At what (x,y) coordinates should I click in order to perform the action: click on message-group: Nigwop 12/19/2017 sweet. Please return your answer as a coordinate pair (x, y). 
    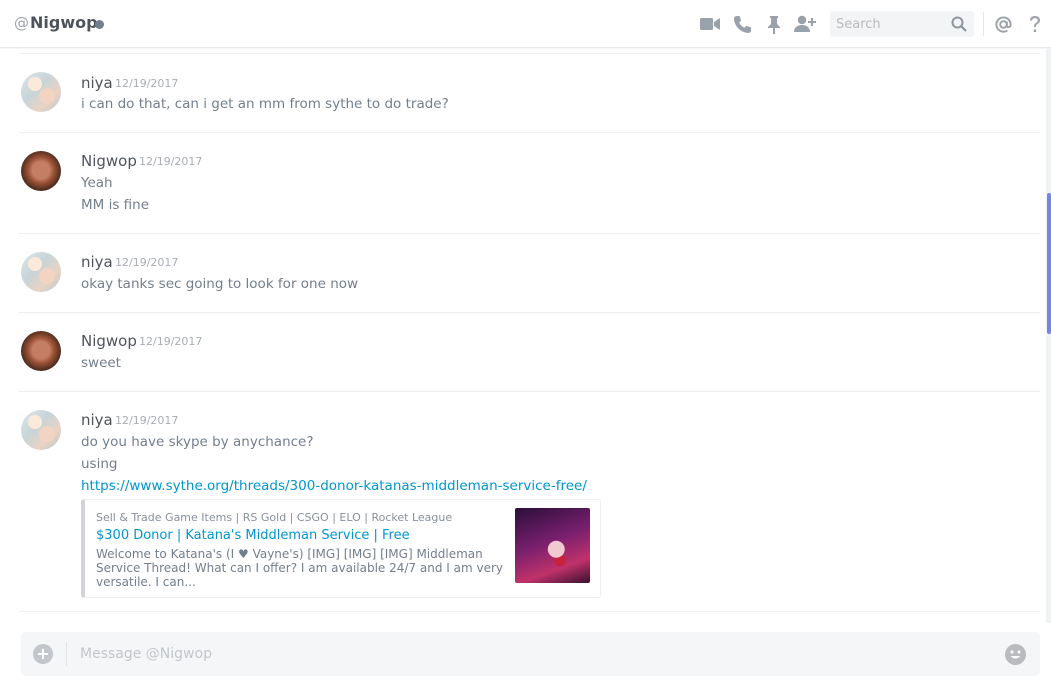
    Looking at the image, I should click on (529, 352).